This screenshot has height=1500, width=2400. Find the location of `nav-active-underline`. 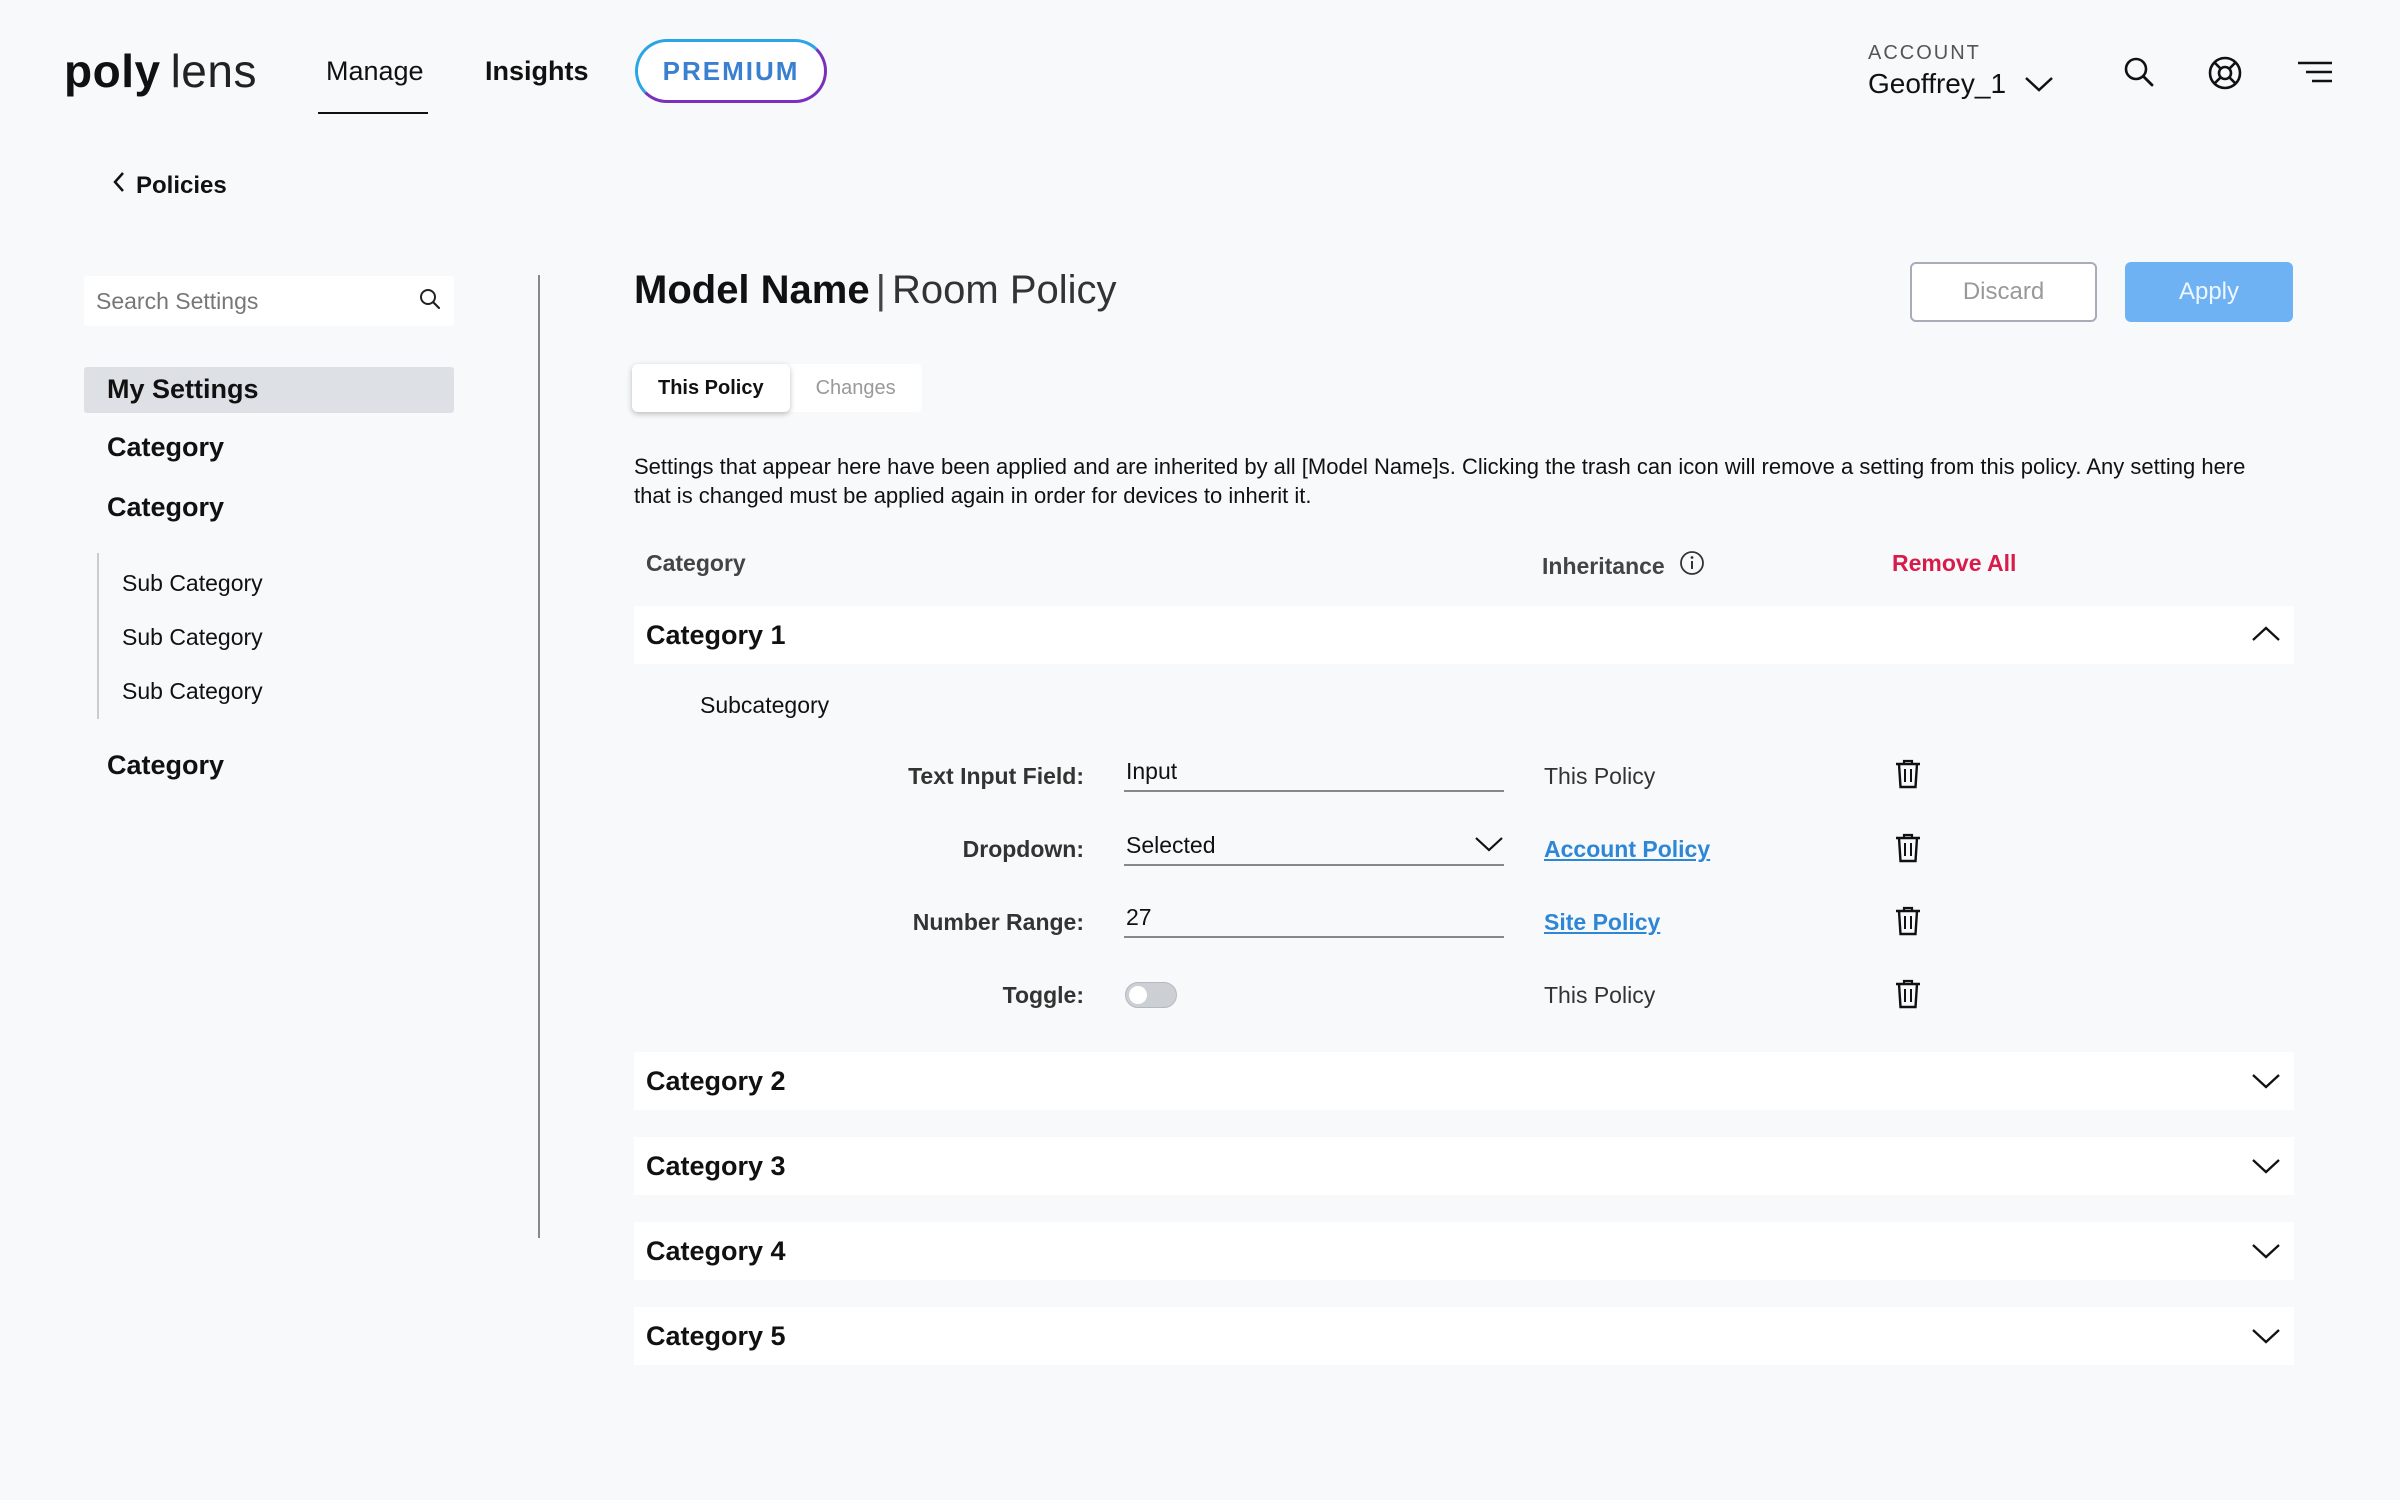

nav-active-underline is located at coordinates (373, 113).